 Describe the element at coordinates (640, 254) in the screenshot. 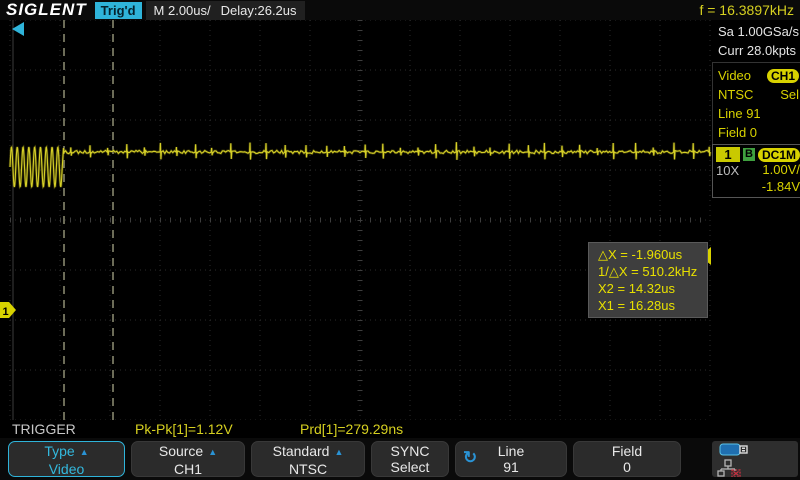

I see `cursor-delta-x: △X = -1.960us` at that location.